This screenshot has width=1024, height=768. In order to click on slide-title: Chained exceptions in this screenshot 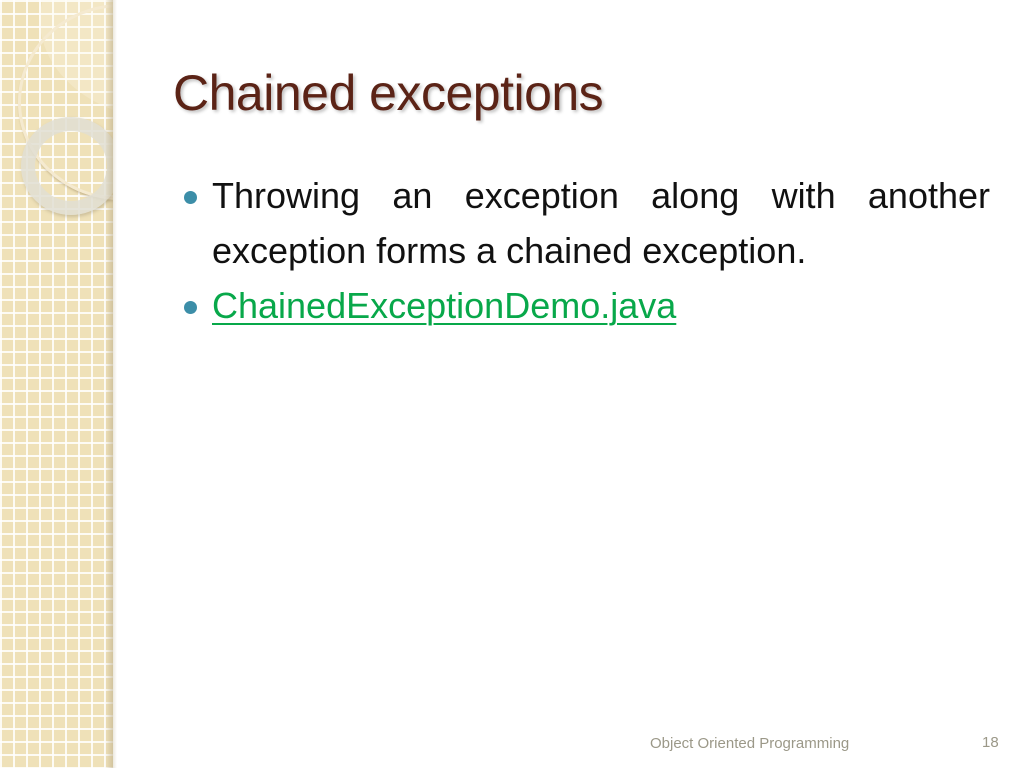, I will do `click(388, 93)`.